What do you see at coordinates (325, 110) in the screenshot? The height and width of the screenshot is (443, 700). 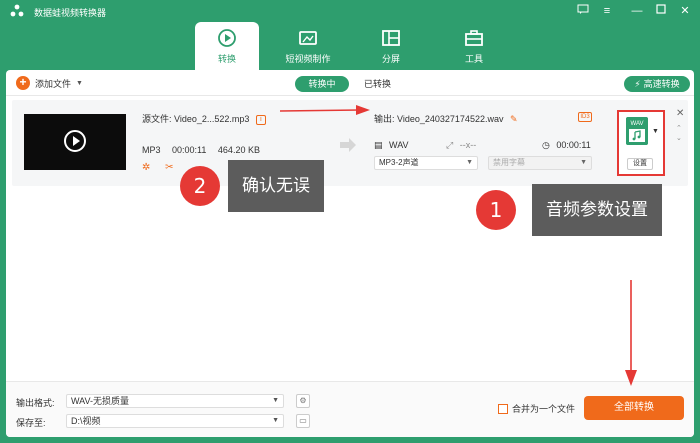 I see `annotation-arrow-to-output` at bounding box center [325, 110].